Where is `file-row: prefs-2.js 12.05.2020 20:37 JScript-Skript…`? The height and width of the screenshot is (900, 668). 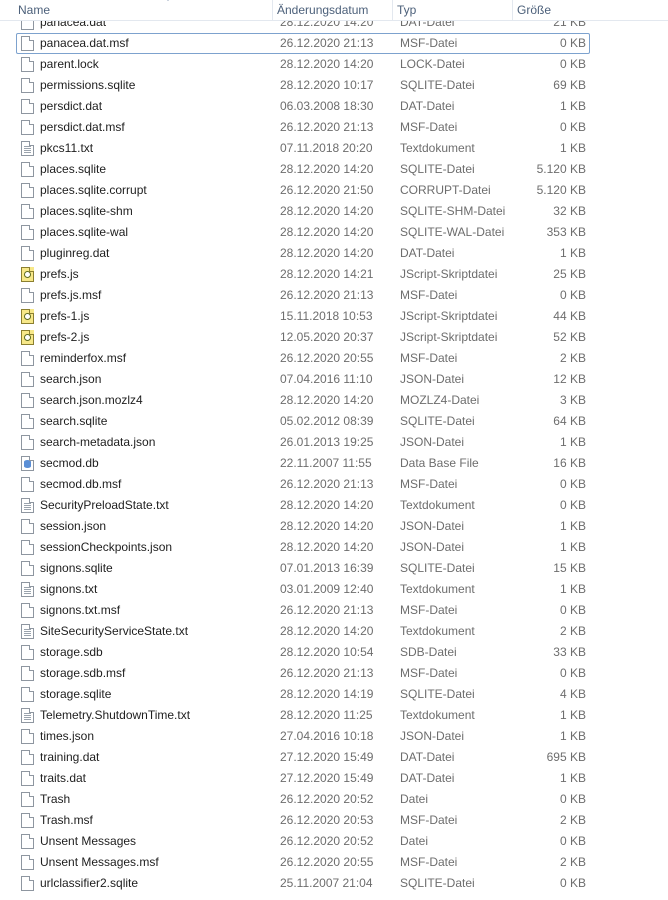 file-row: prefs-2.js 12.05.2020 20:37 JScript-Skript… is located at coordinates (303, 337).